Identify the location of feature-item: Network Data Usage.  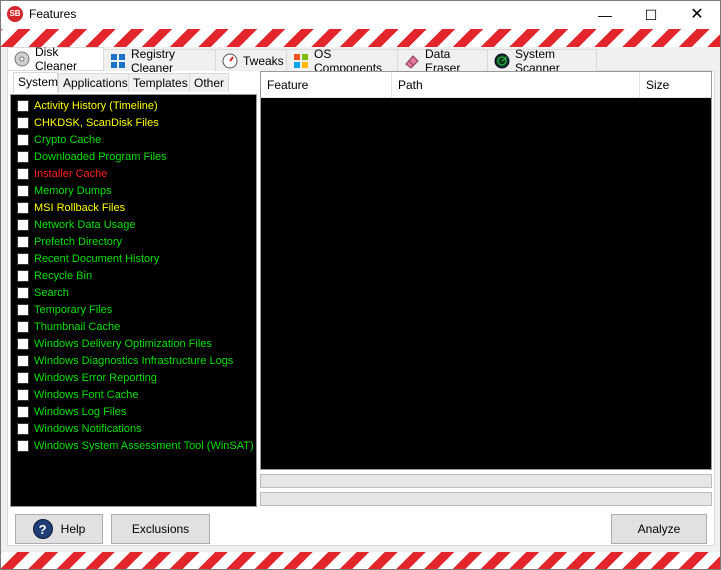
(76, 224).